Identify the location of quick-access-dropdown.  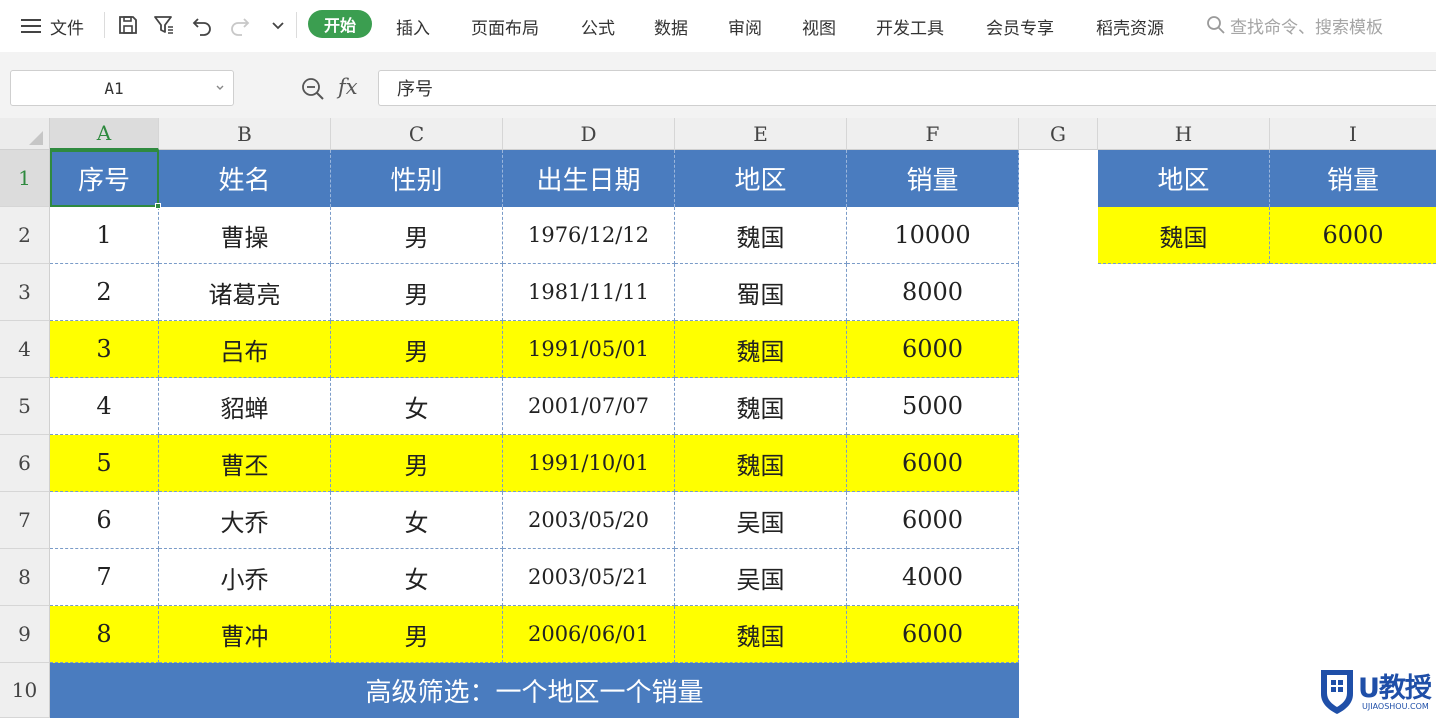
(278, 25).